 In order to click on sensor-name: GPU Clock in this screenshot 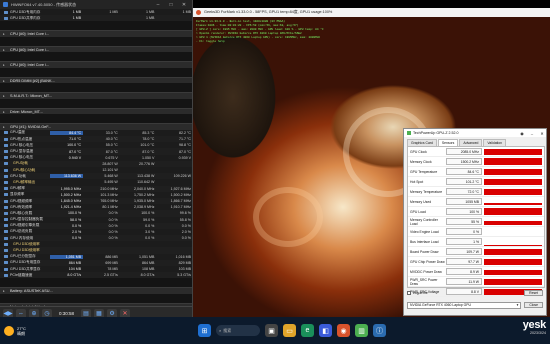, I will do `click(418, 151)`.